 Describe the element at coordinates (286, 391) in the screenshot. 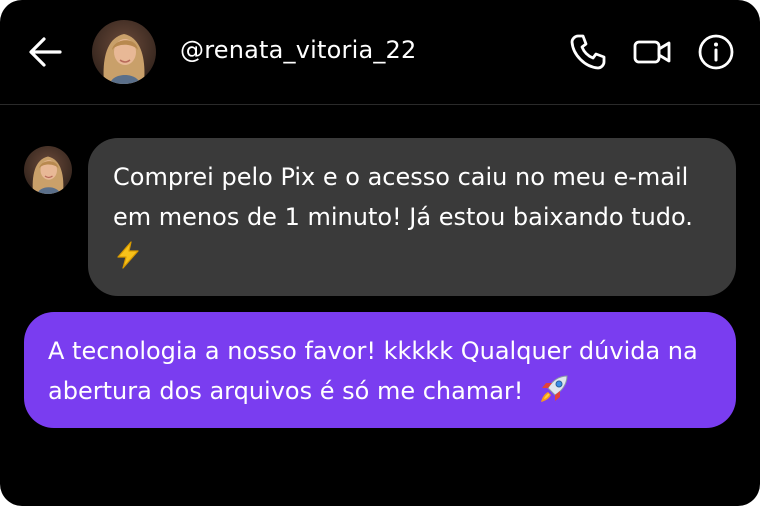

I see `message-text-line: abertura dos arquivos é só me chamar!` at that location.